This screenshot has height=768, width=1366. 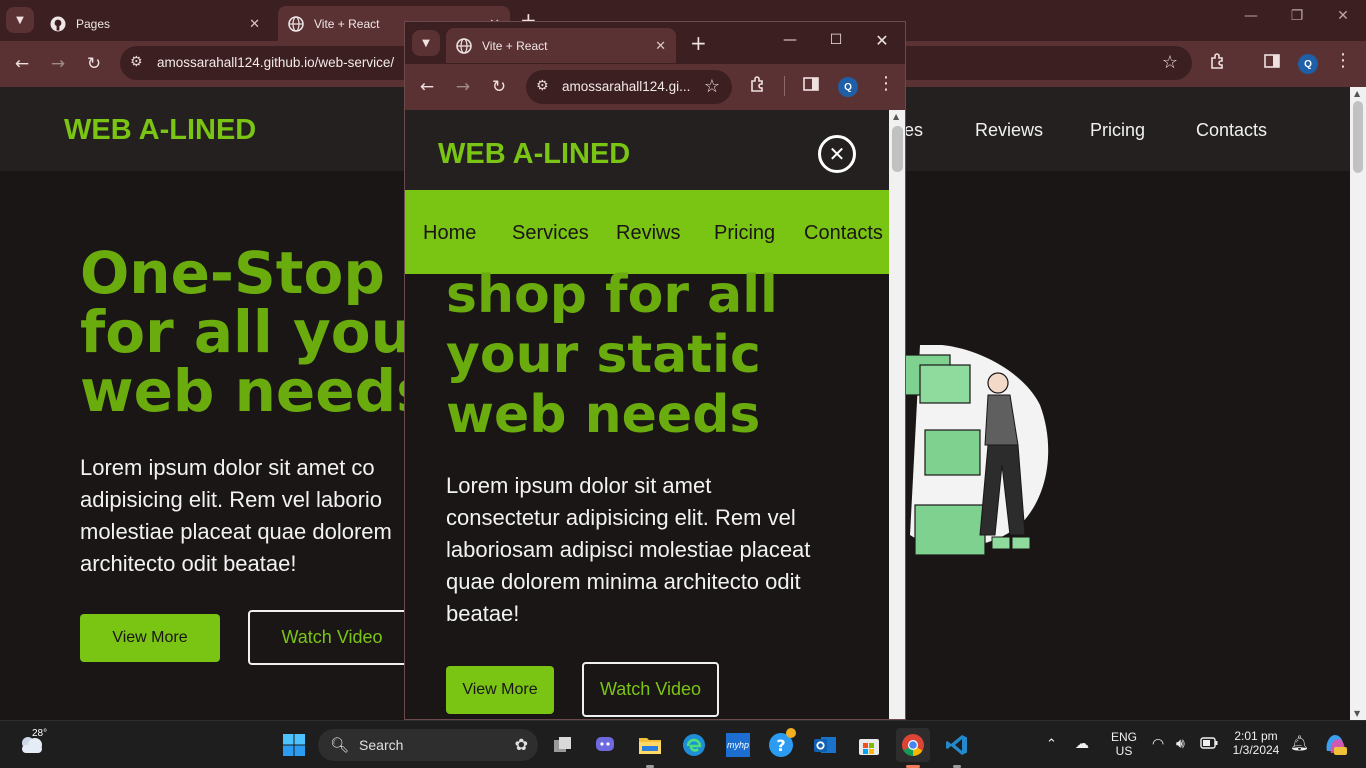 I want to click on address-bar: ⚙ amossarahall124.gi... ☆, so click(x=629, y=87).